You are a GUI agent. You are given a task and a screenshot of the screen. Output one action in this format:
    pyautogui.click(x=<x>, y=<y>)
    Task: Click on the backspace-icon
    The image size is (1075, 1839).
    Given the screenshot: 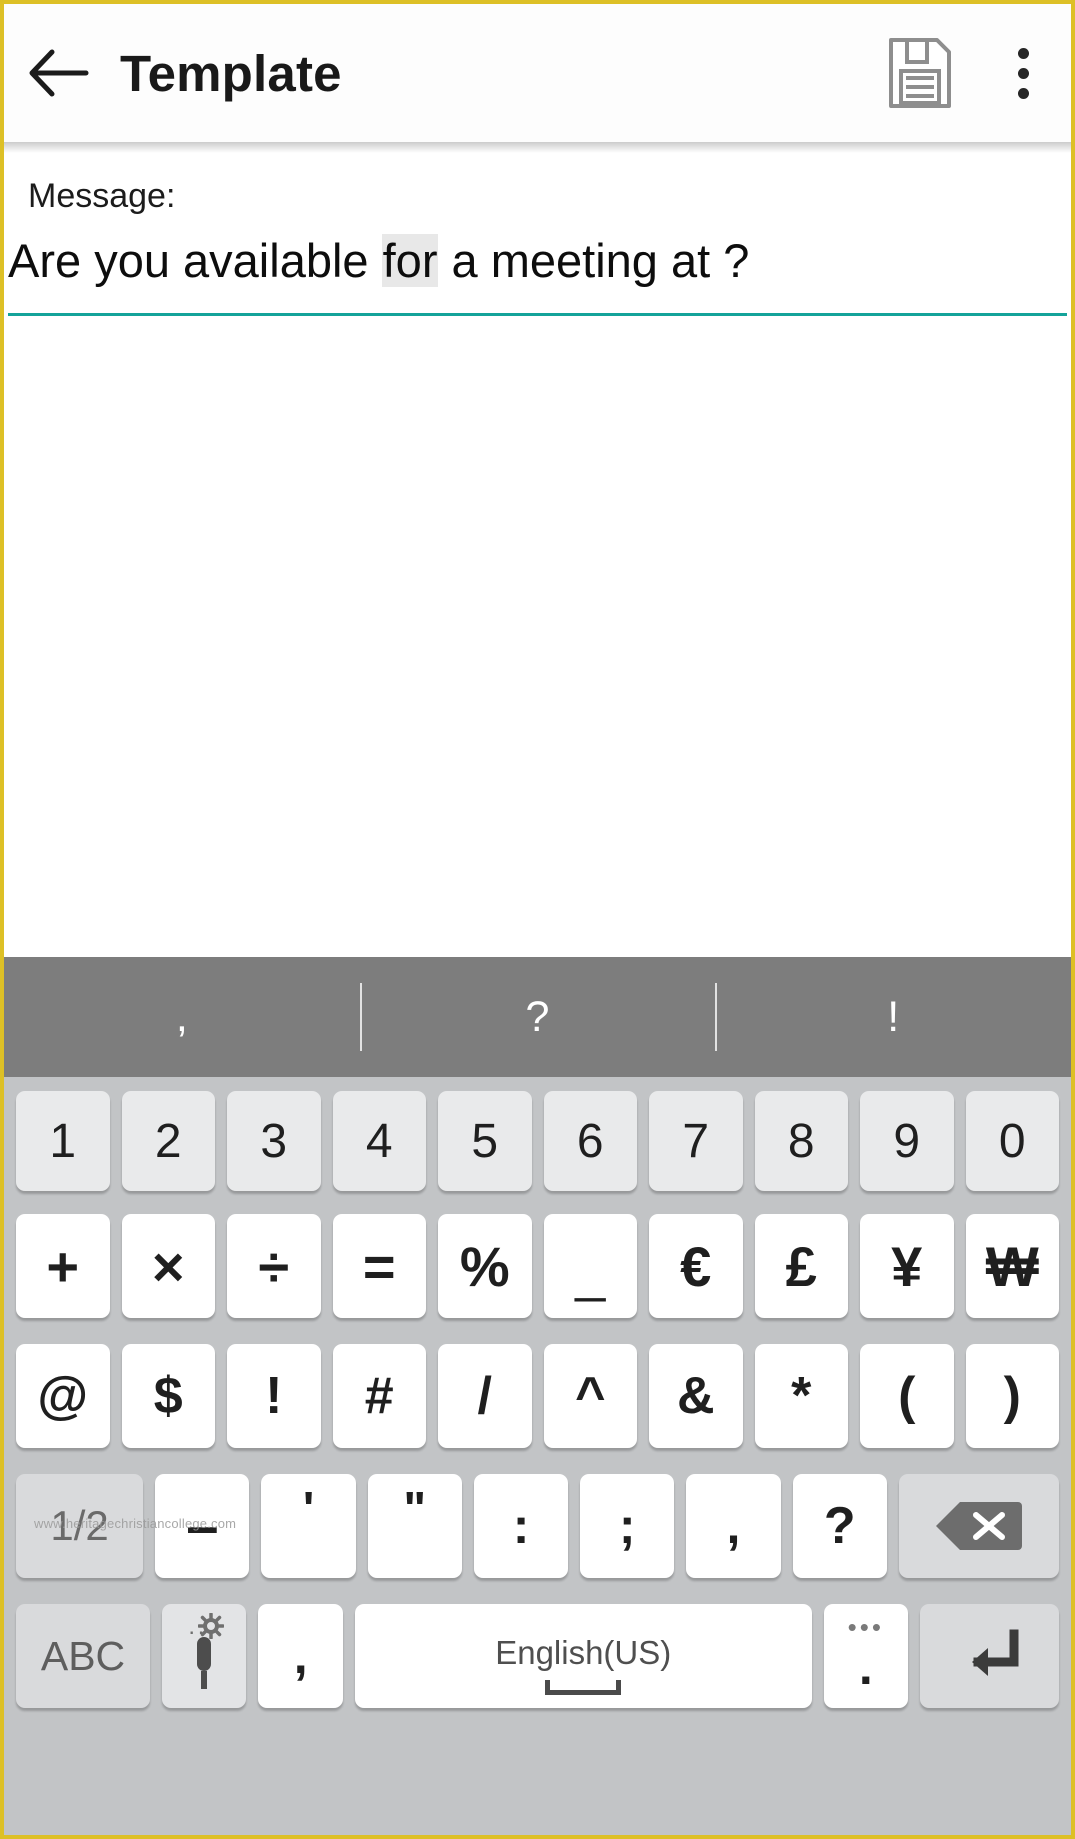 What is the action you would take?
    pyautogui.click(x=978, y=1526)
    